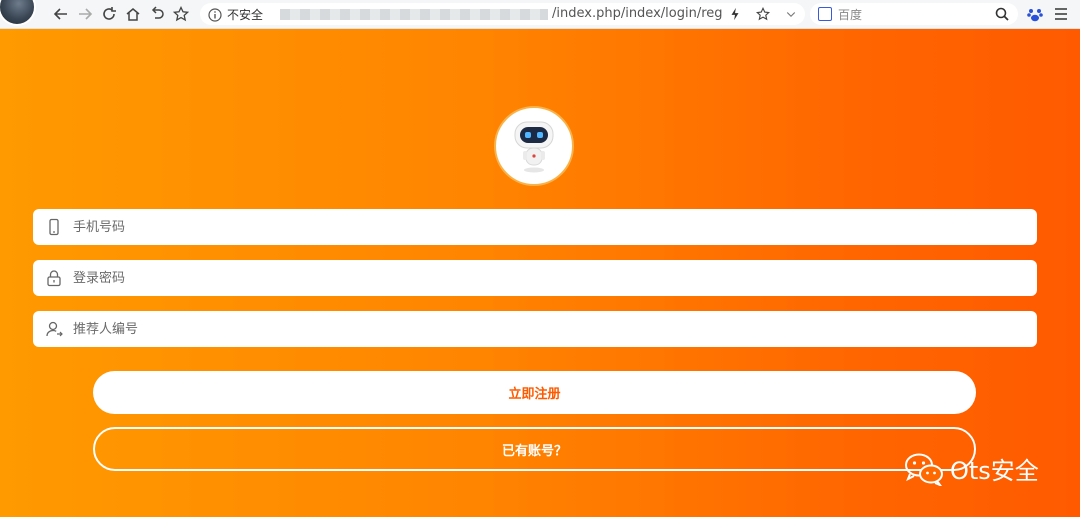 This screenshot has width=1080, height=517. I want to click on arrow-right-icon, so click(85, 14).